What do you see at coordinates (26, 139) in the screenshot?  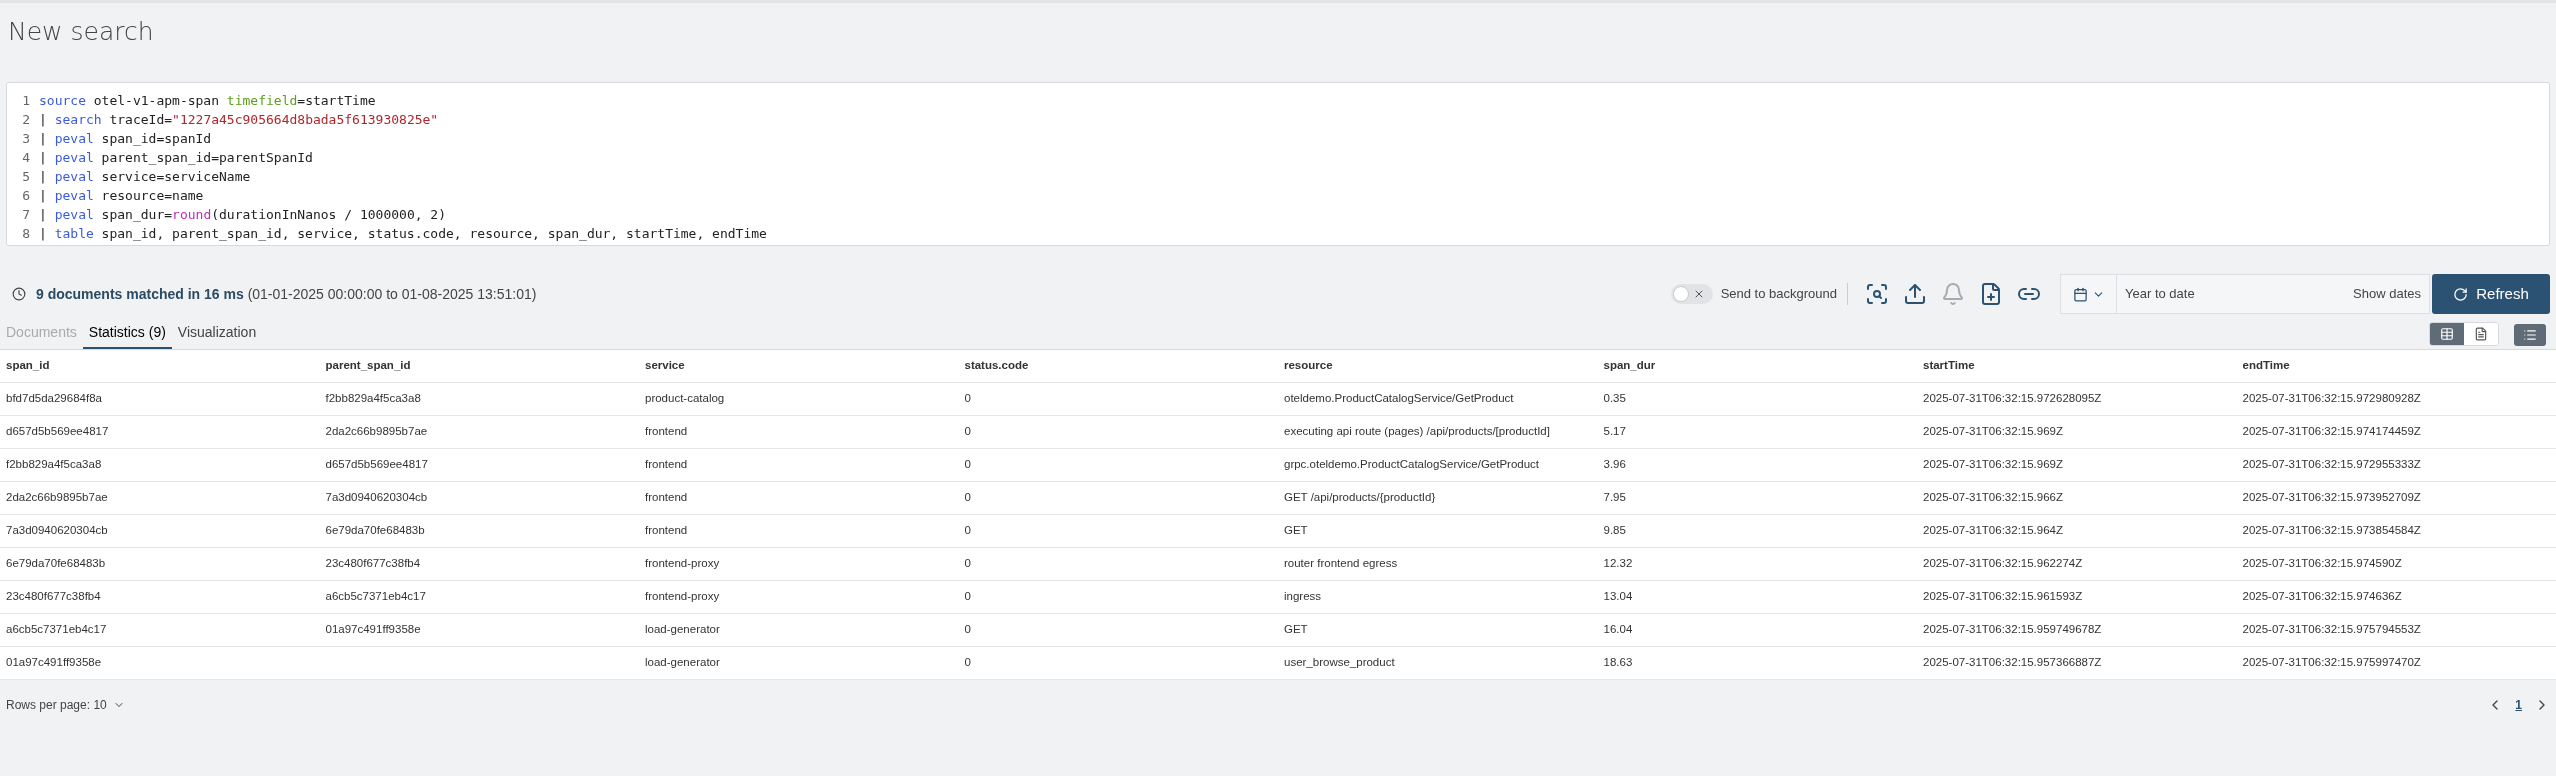 I see `line-number: 3` at bounding box center [26, 139].